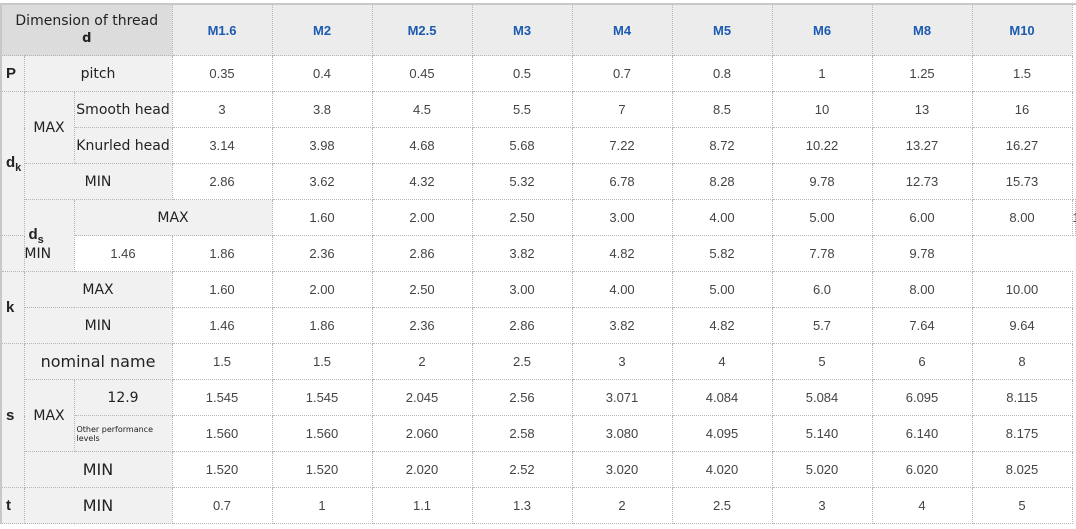 Image resolution: width=1076 pixels, height=529 pixels. Describe the element at coordinates (522, 109) in the screenshot. I see `value-cell: 5.5` at that location.